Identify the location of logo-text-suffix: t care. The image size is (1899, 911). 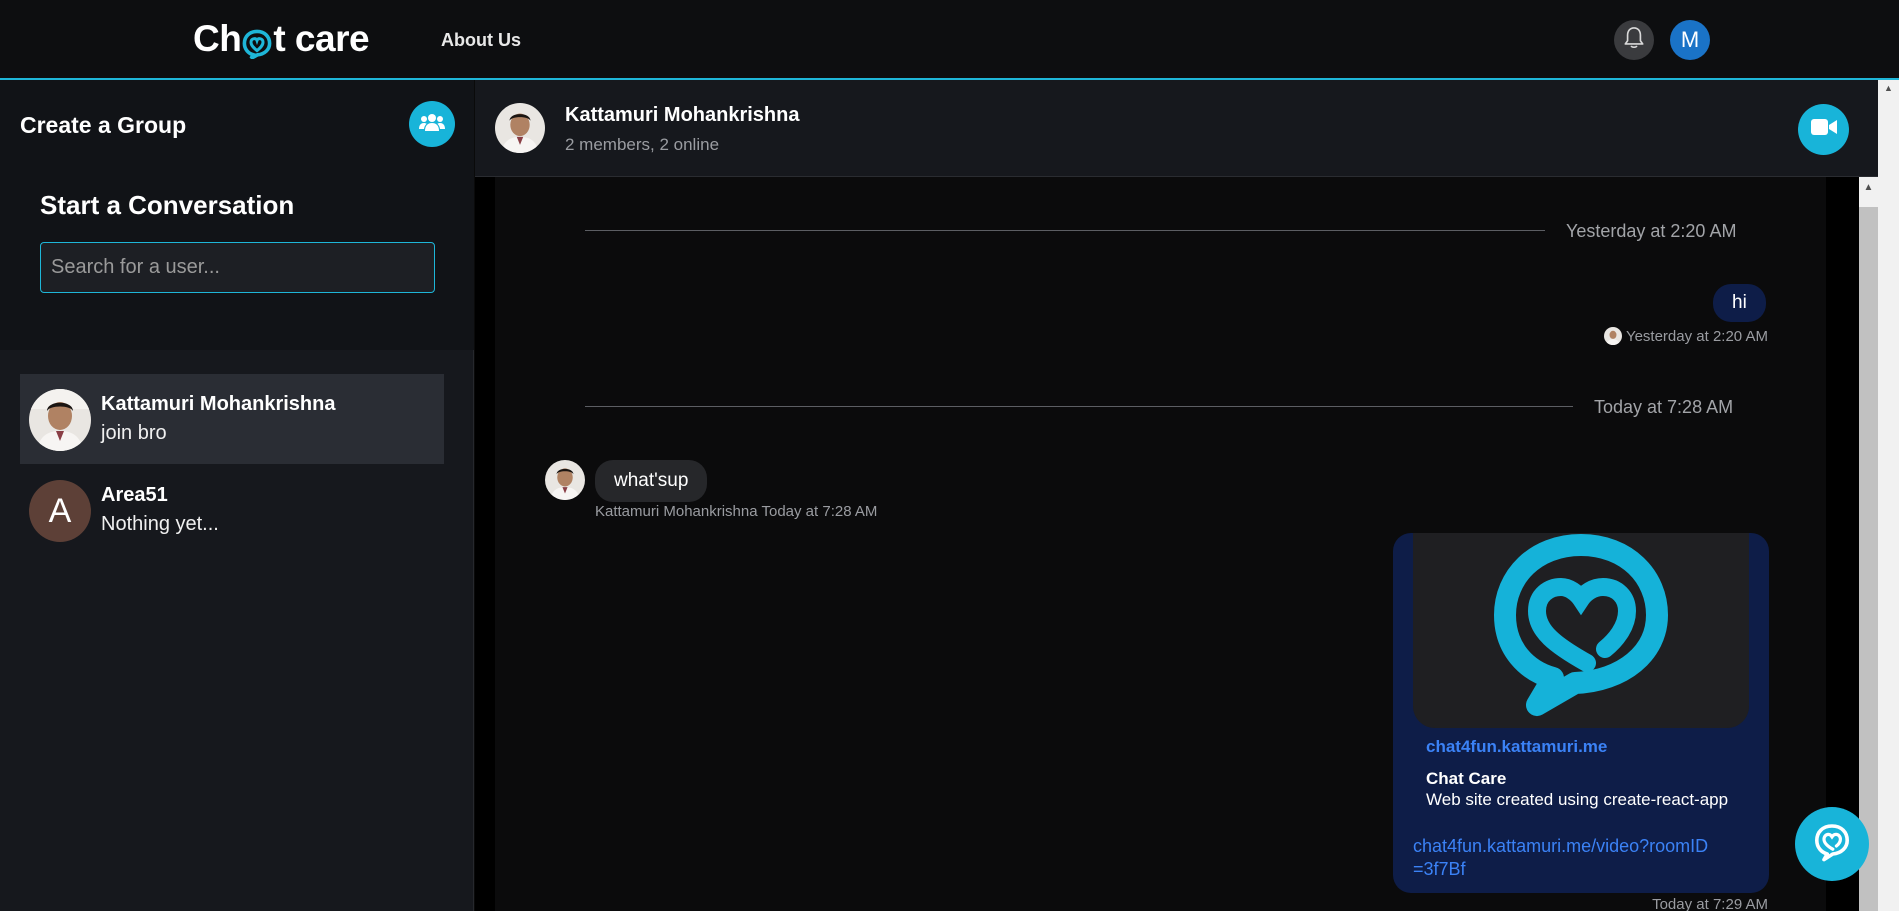
(321, 38).